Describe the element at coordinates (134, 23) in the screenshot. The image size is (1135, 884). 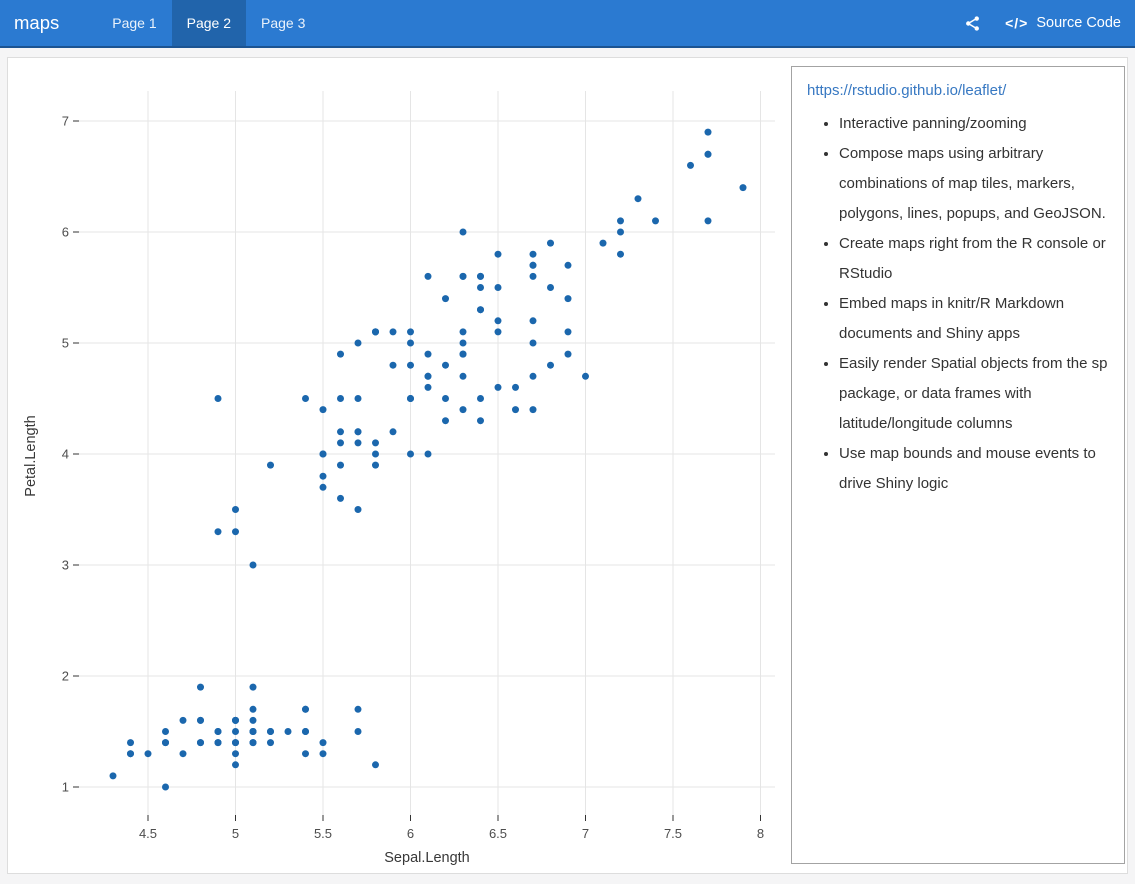
I see `tab-page-1: Page 1` at that location.